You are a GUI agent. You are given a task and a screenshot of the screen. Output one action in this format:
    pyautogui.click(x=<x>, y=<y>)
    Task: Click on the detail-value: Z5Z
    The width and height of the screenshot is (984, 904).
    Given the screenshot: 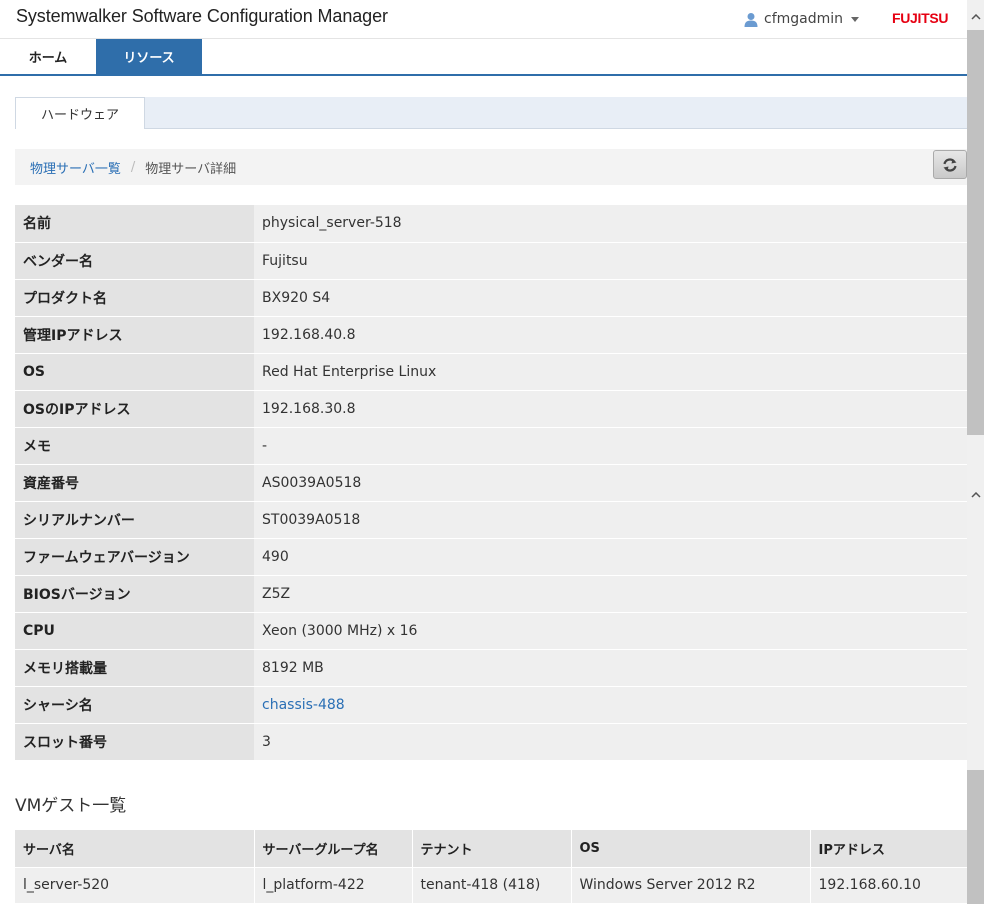 What is the action you would take?
    pyautogui.click(x=610, y=594)
    